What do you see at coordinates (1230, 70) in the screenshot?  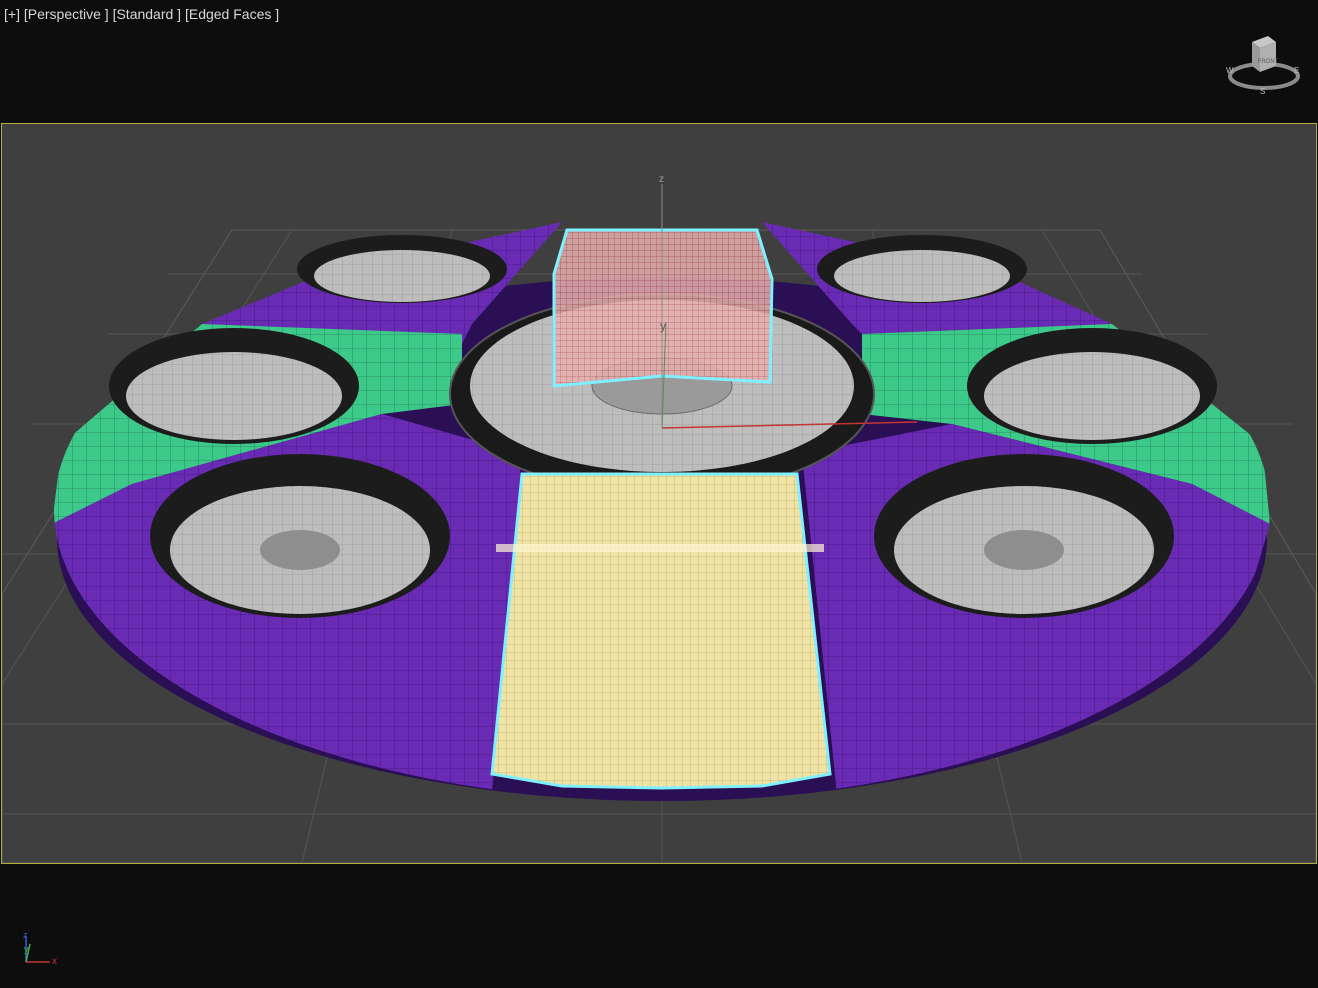 I see `viewcube-compass-west: W` at bounding box center [1230, 70].